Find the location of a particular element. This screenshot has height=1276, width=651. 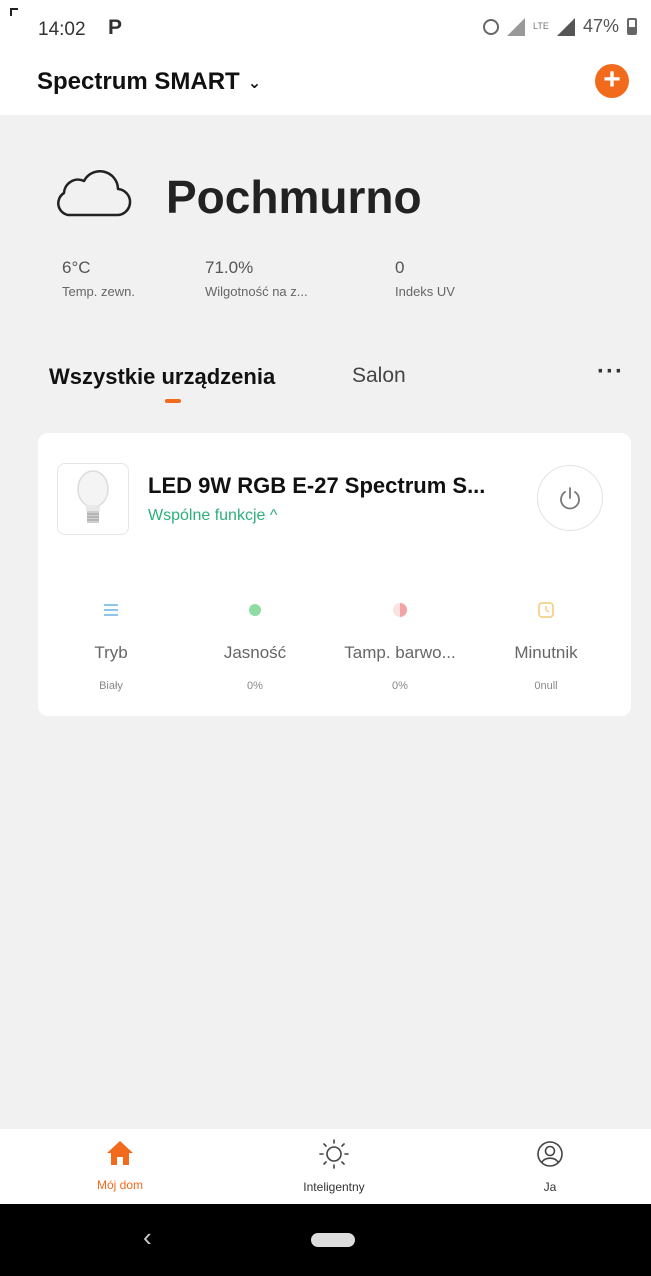

more-options-icon: ··· is located at coordinates (610, 372).